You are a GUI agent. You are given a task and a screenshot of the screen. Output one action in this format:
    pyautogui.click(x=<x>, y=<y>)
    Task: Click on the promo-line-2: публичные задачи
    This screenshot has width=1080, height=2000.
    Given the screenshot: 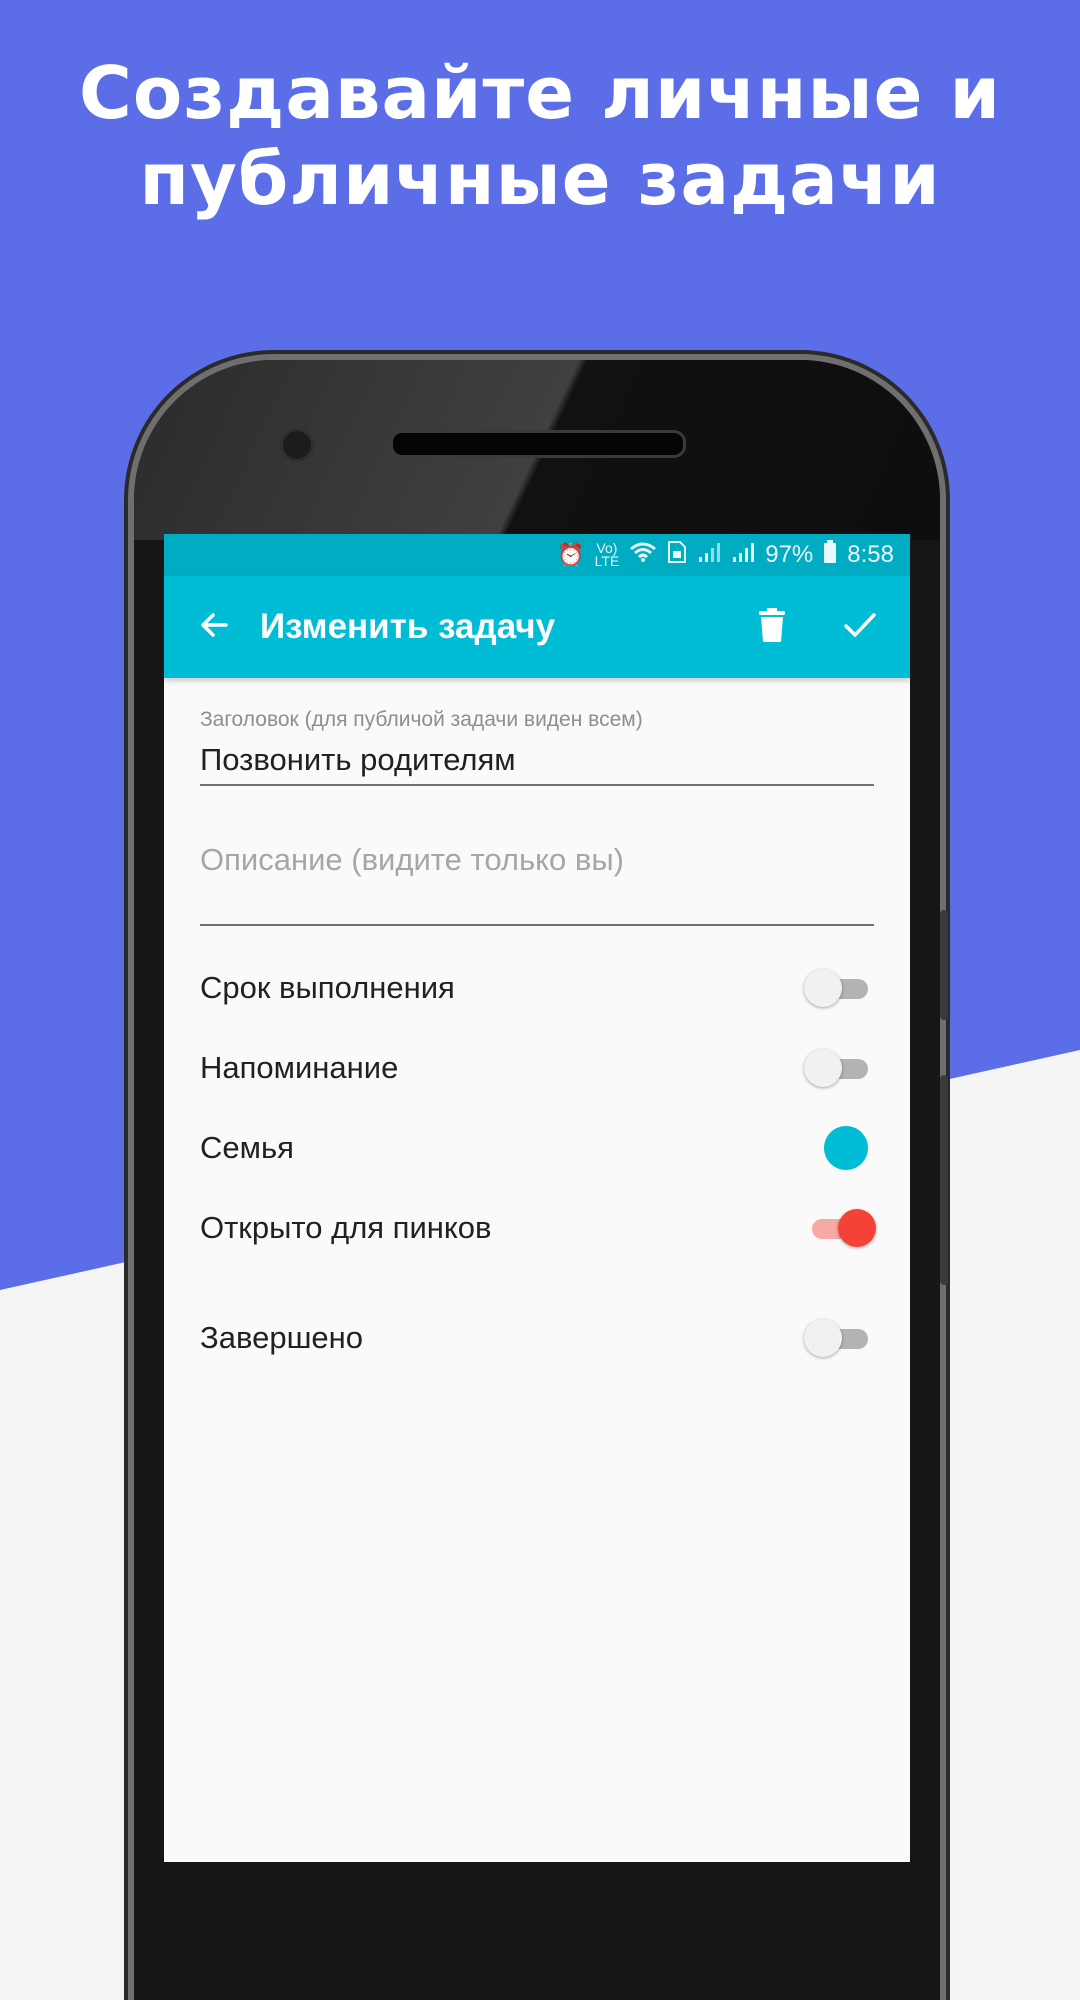 What is the action you would take?
    pyautogui.click(x=540, y=179)
    